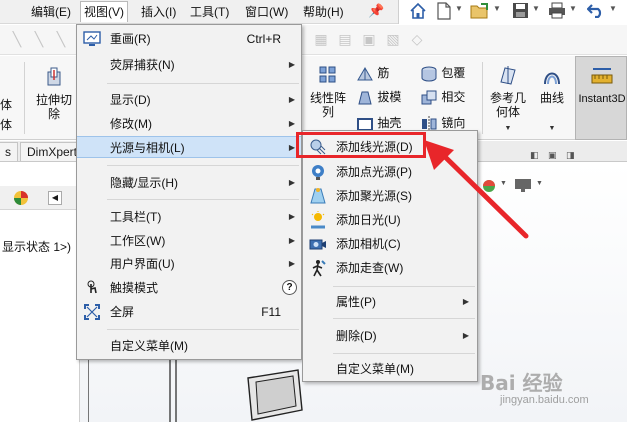  What do you see at coordinates (368, 220) in the screenshot?
I see `menu-item-label: 添加日光(U)` at bounding box center [368, 220].